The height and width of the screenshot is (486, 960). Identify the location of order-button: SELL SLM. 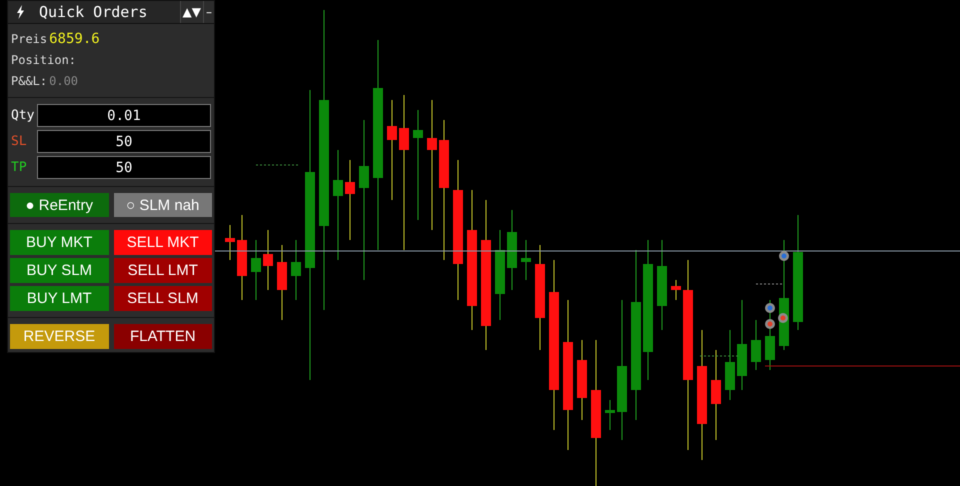
(163, 298).